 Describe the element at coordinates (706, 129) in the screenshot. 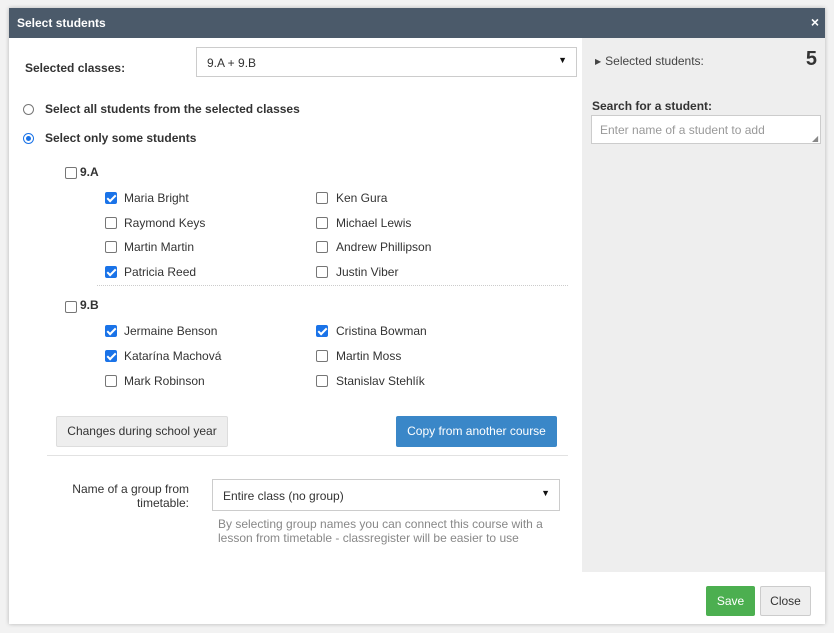

I see `search-student-input` at that location.